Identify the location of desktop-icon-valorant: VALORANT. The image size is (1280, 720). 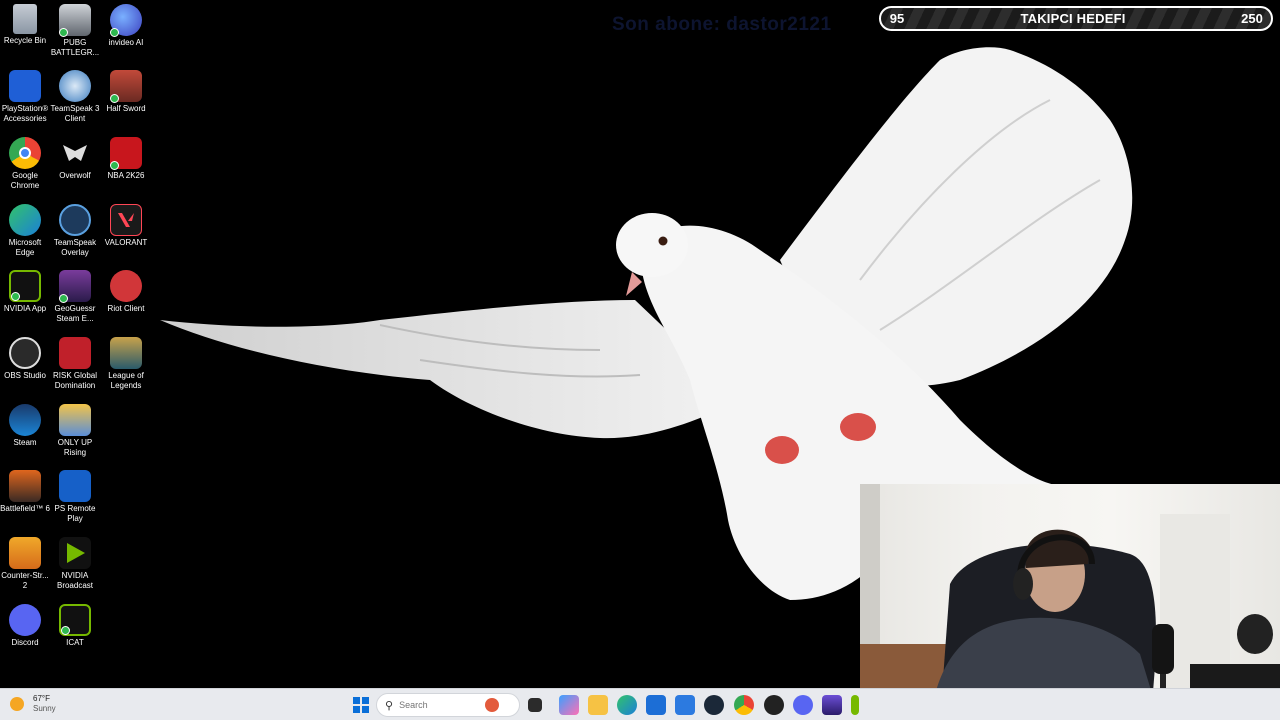
(126, 226).